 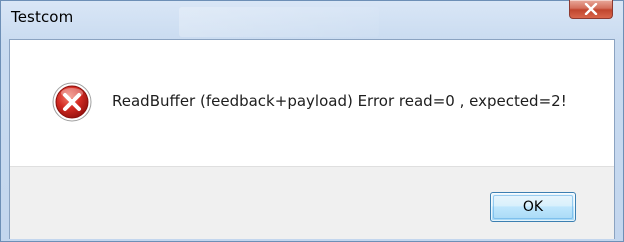 What do you see at coordinates (42, 17) in the screenshot?
I see `window-title: Testcom` at bounding box center [42, 17].